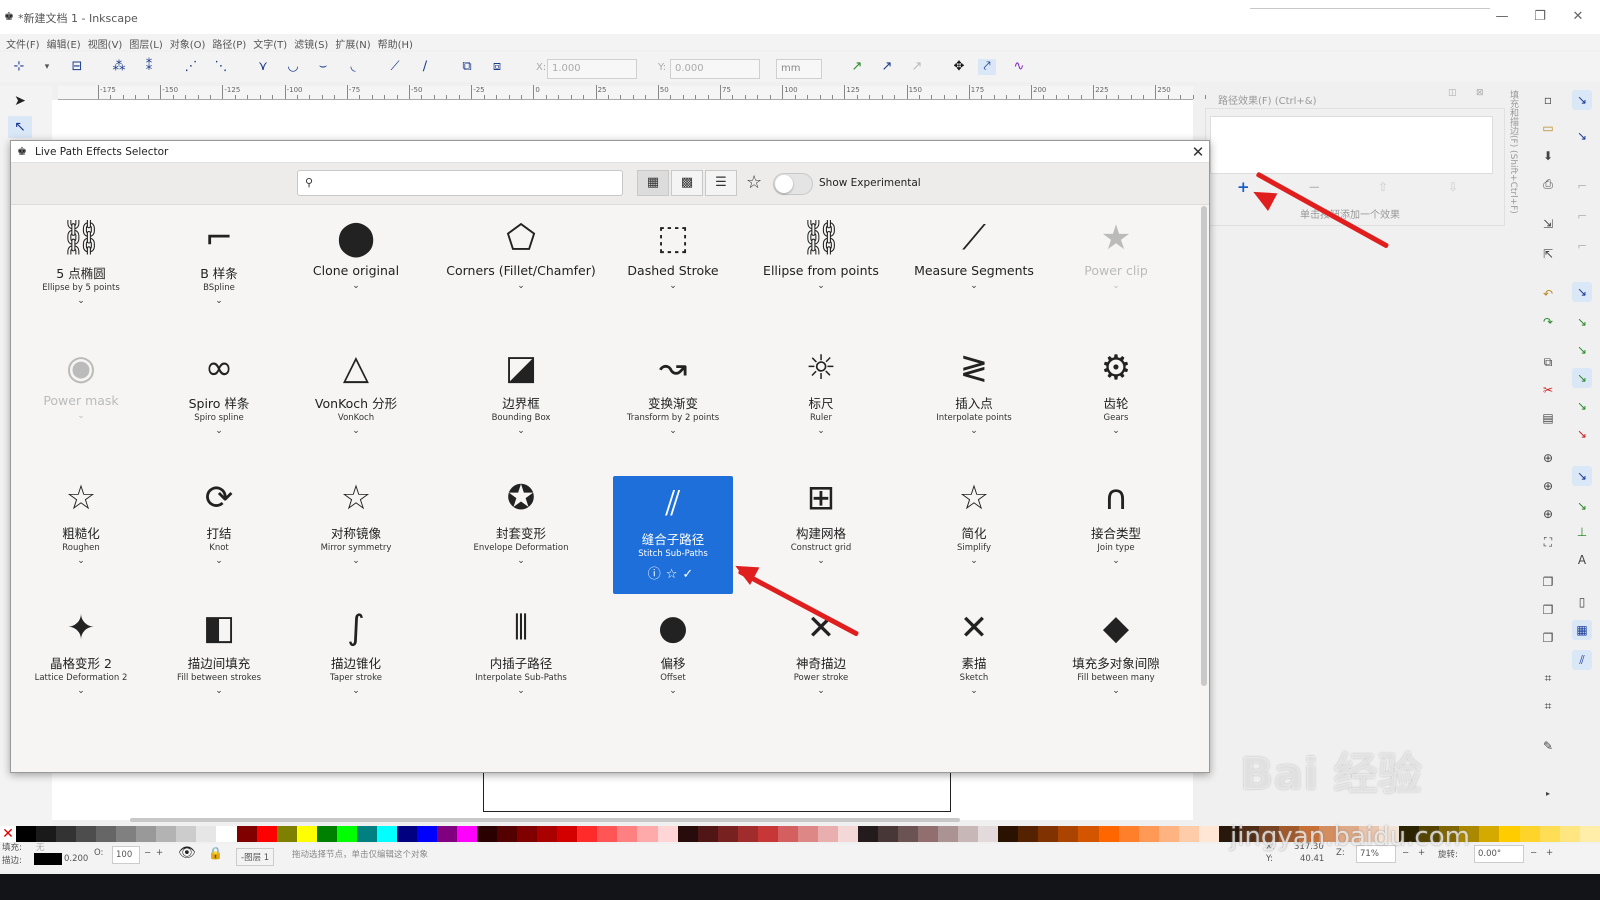 The image size is (1600, 900). Describe the element at coordinates (1549, 853) in the screenshot. I see `rotate-plus-icon: +` at that location.